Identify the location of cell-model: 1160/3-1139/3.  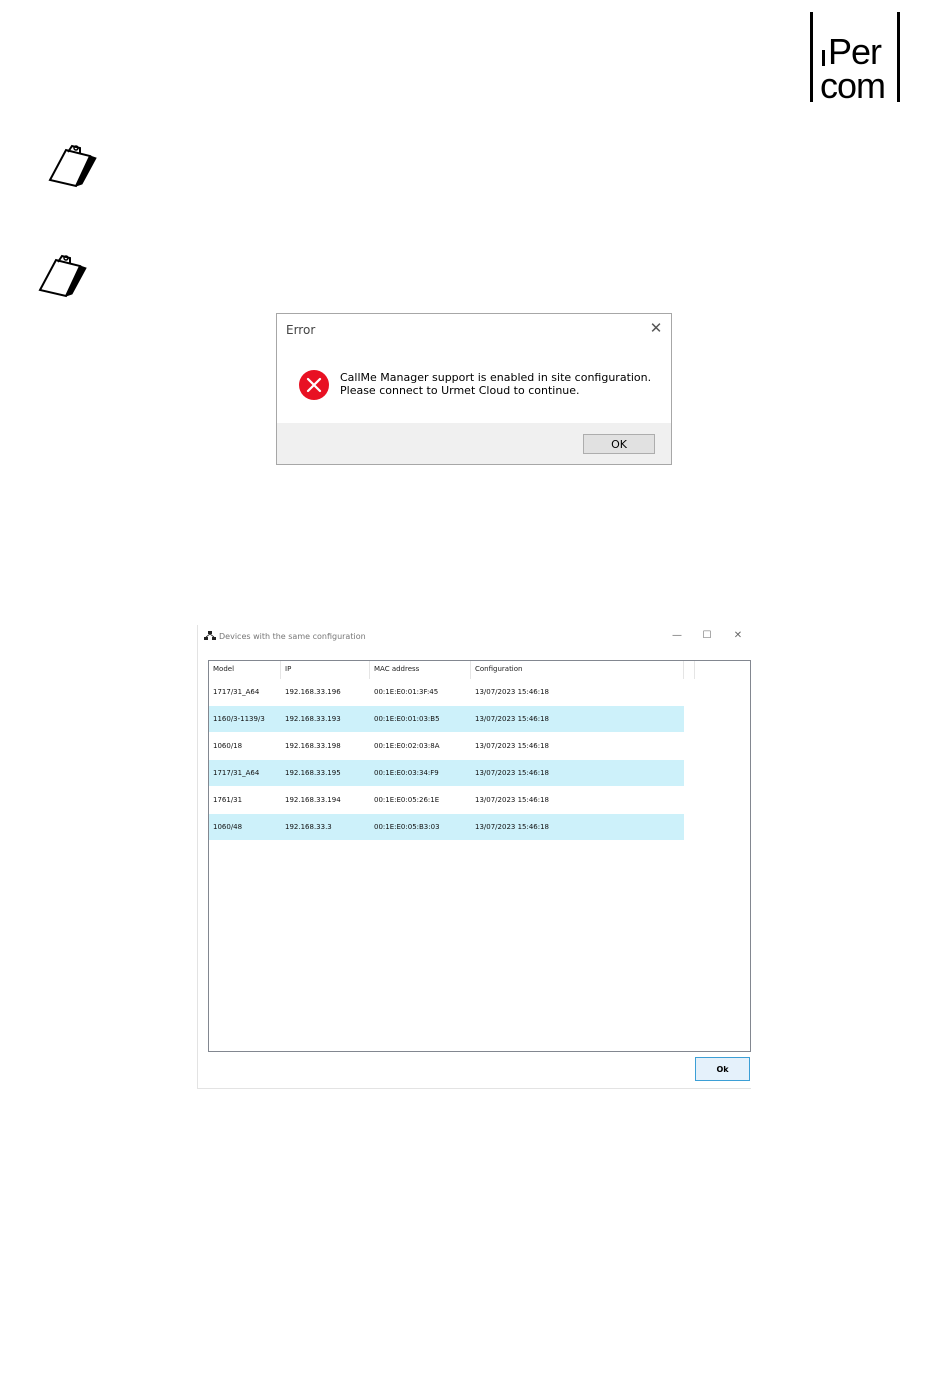
(239, 719).